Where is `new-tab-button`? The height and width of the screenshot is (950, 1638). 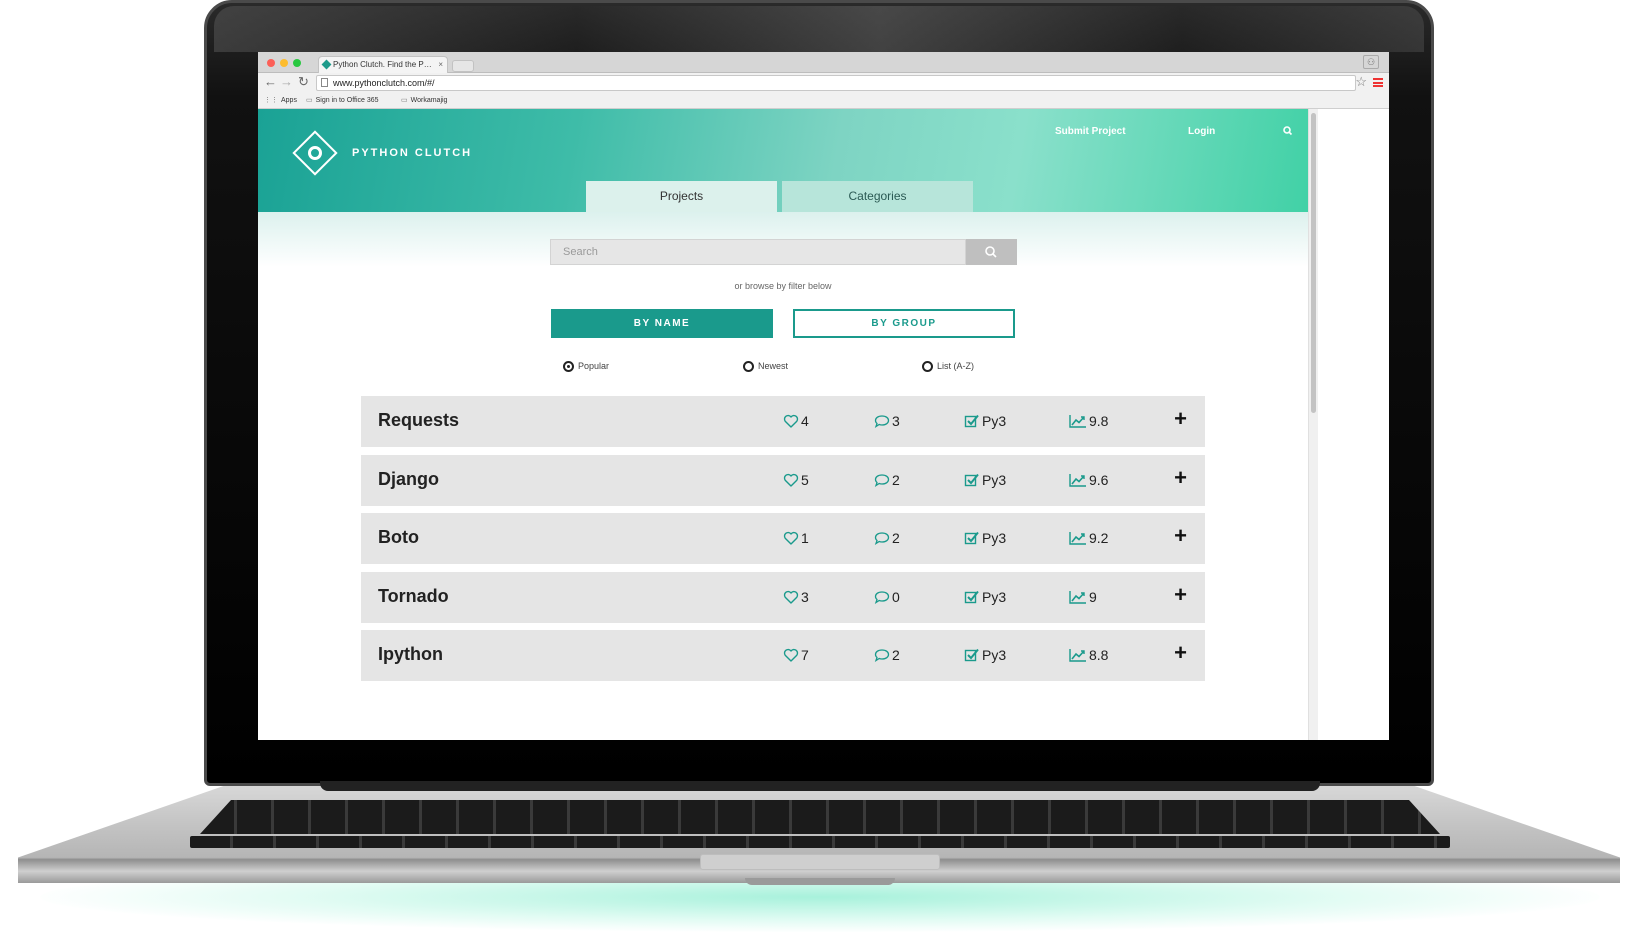
new-tab-button is located at coordinates (463, 66).